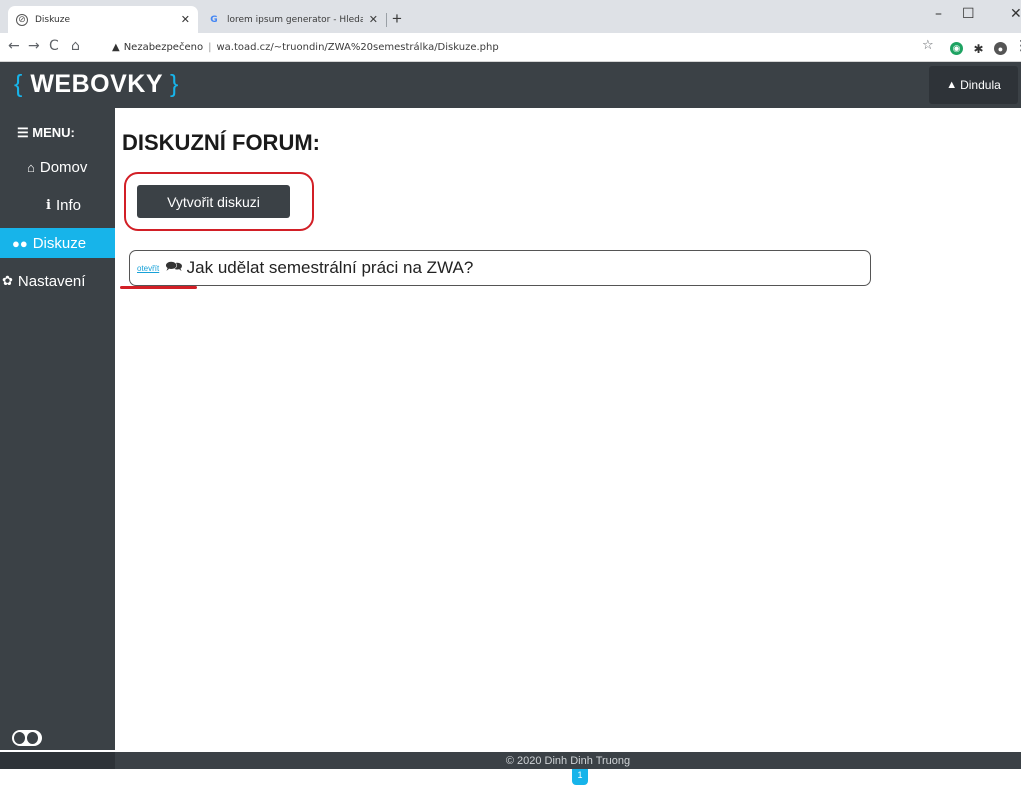 The image size is (1021, 785). What do you see at coordinates (330, 267) in the screenshot?
I see `thread-title: Jak udělat semestrální práci na ZWA?` at bounding box center [330, 267].